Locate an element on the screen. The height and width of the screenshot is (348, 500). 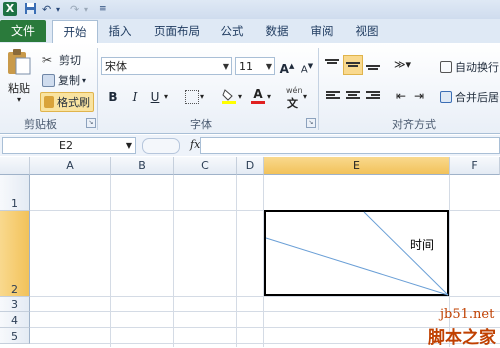
bottom-align-icon is located at coordinates (374, 67).